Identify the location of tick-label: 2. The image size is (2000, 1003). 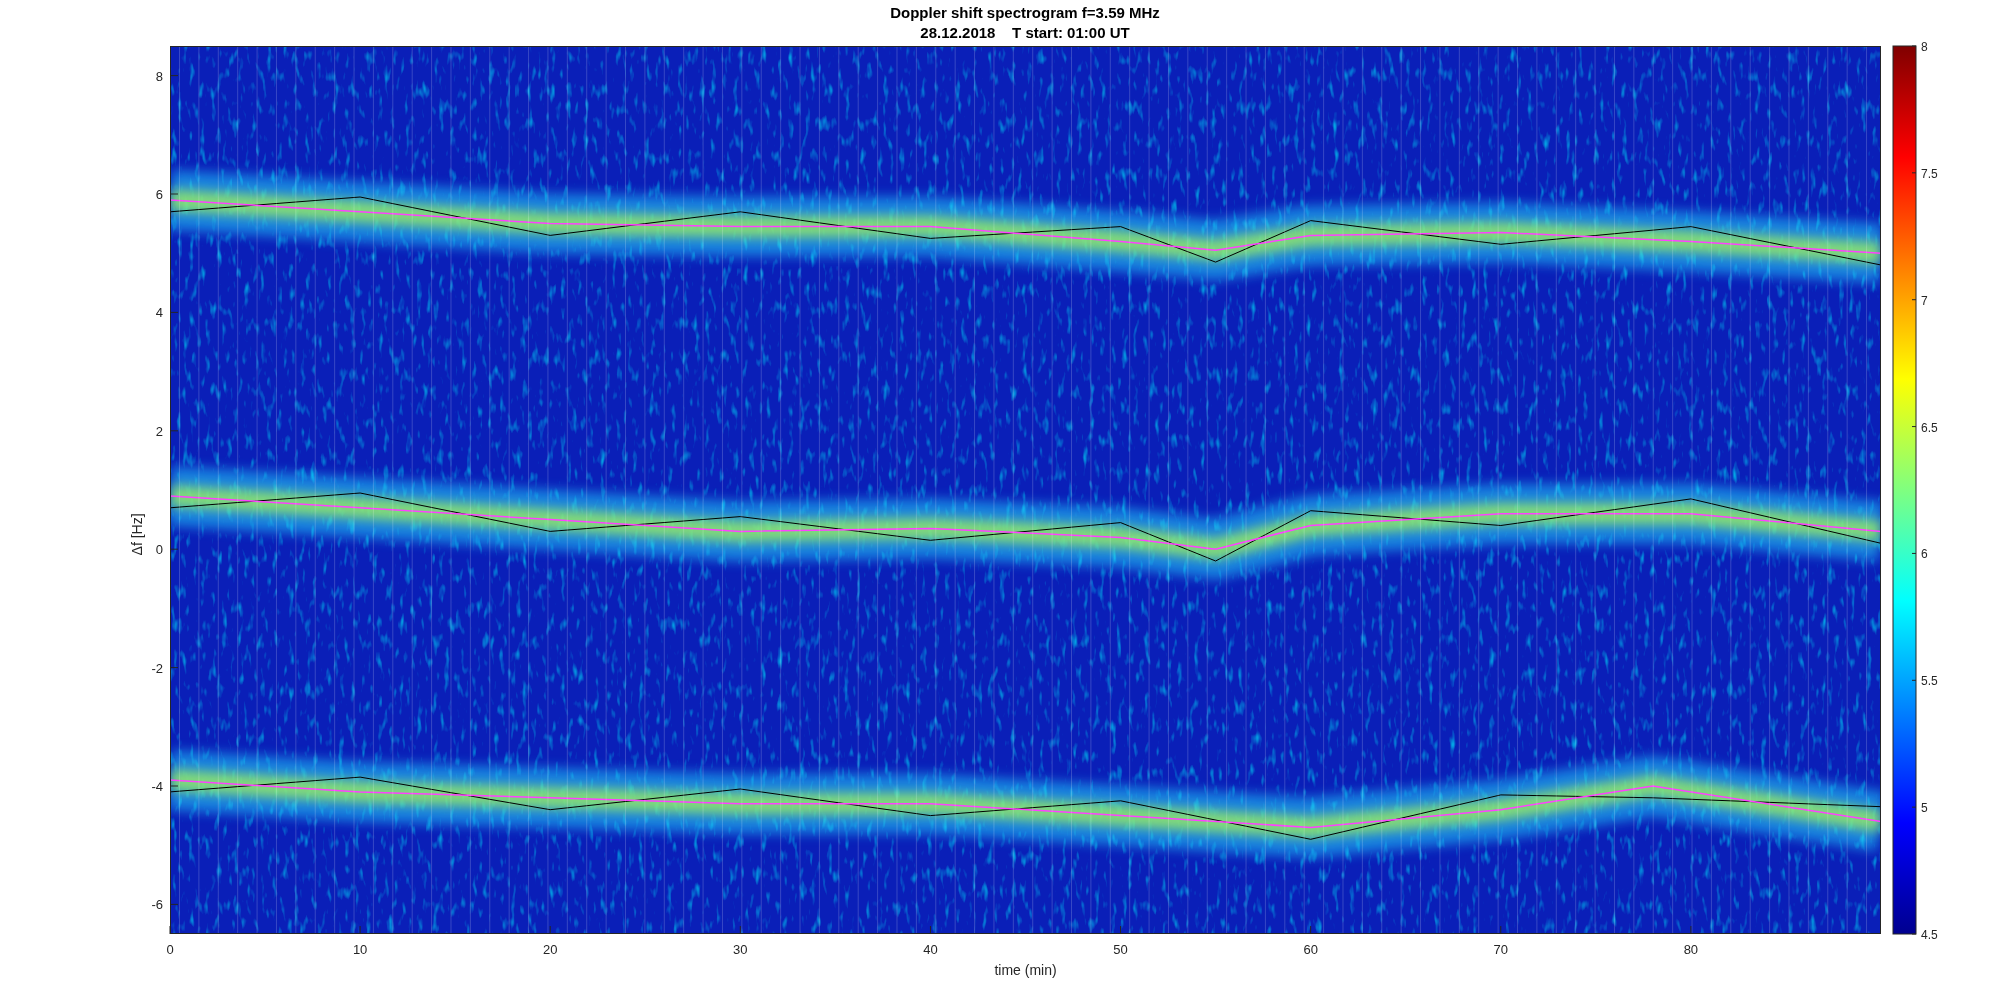
(159, 431).